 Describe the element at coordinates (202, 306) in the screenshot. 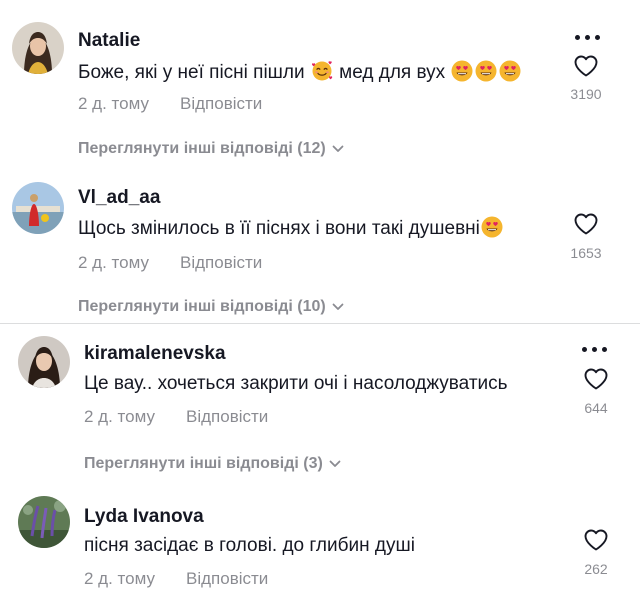

I see `view-replies-label: Переглянути інші відповіді (10)` at that location.